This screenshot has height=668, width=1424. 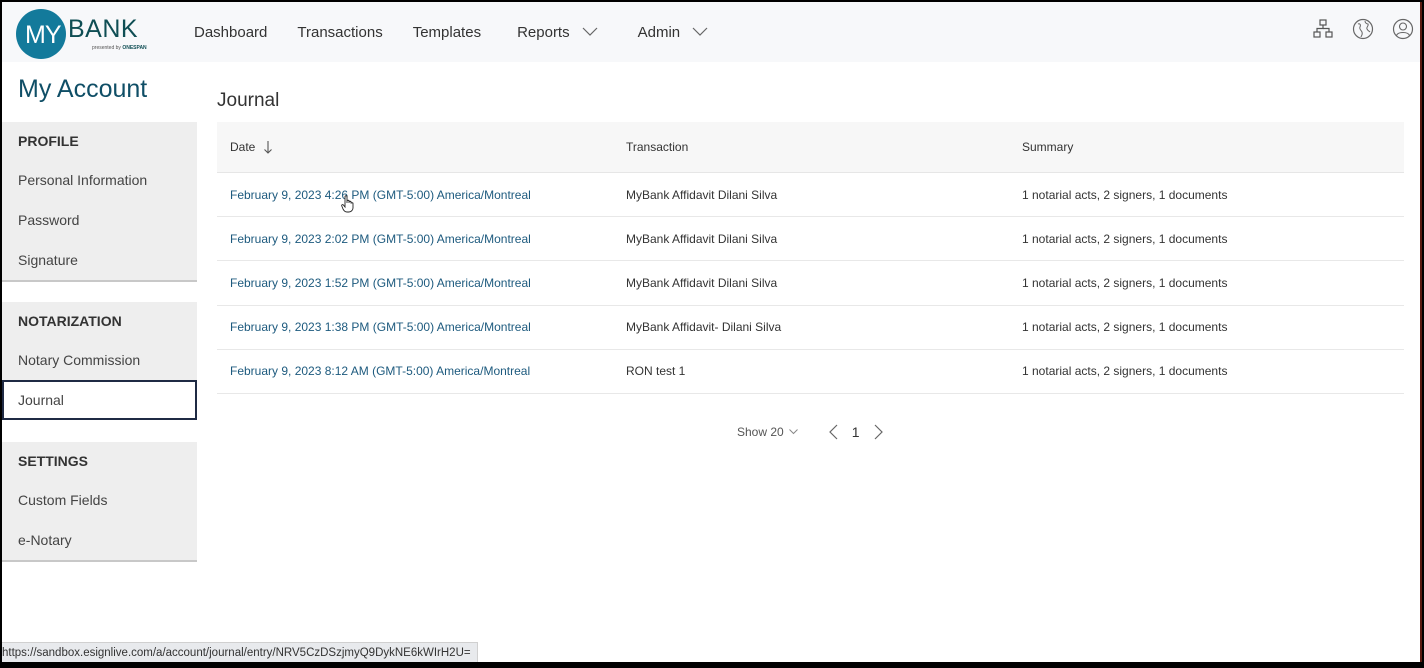 What do you see at coordinates (1363, 29) in the screenshot?
I see `globe-icon` at bounding box center [1363, 29].